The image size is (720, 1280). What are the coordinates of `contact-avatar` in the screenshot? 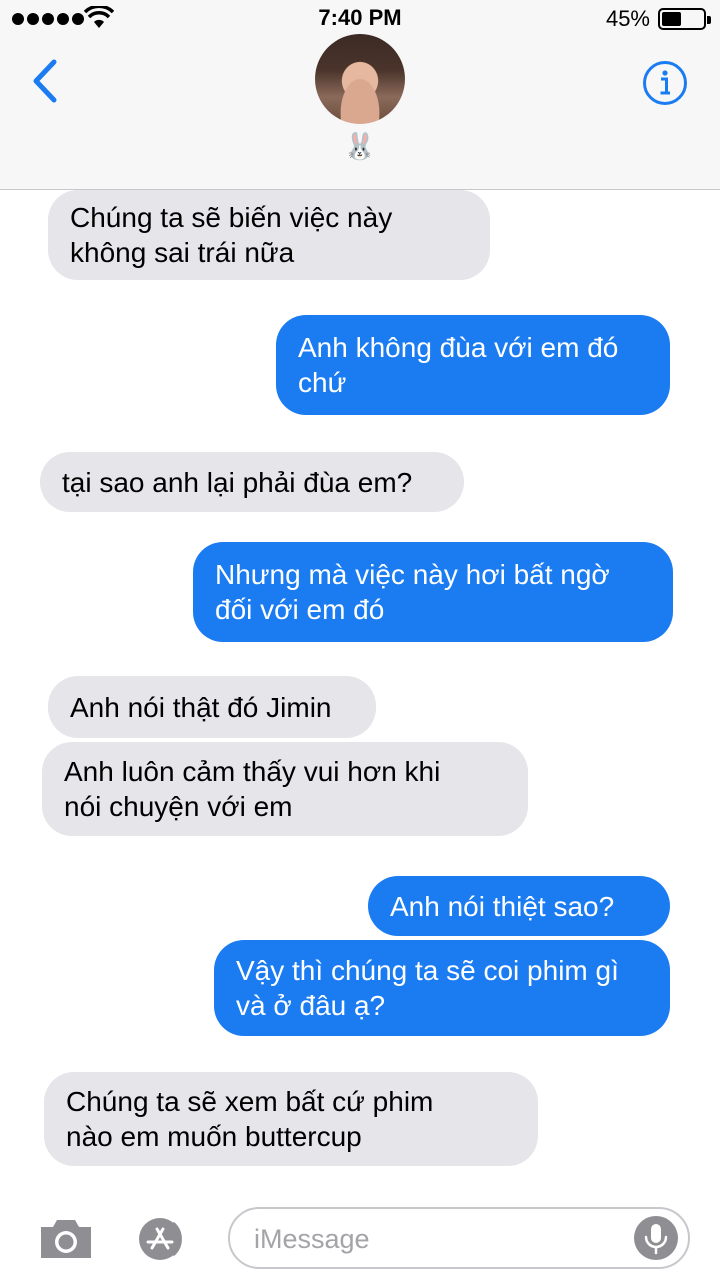 It's located at (360, 79).